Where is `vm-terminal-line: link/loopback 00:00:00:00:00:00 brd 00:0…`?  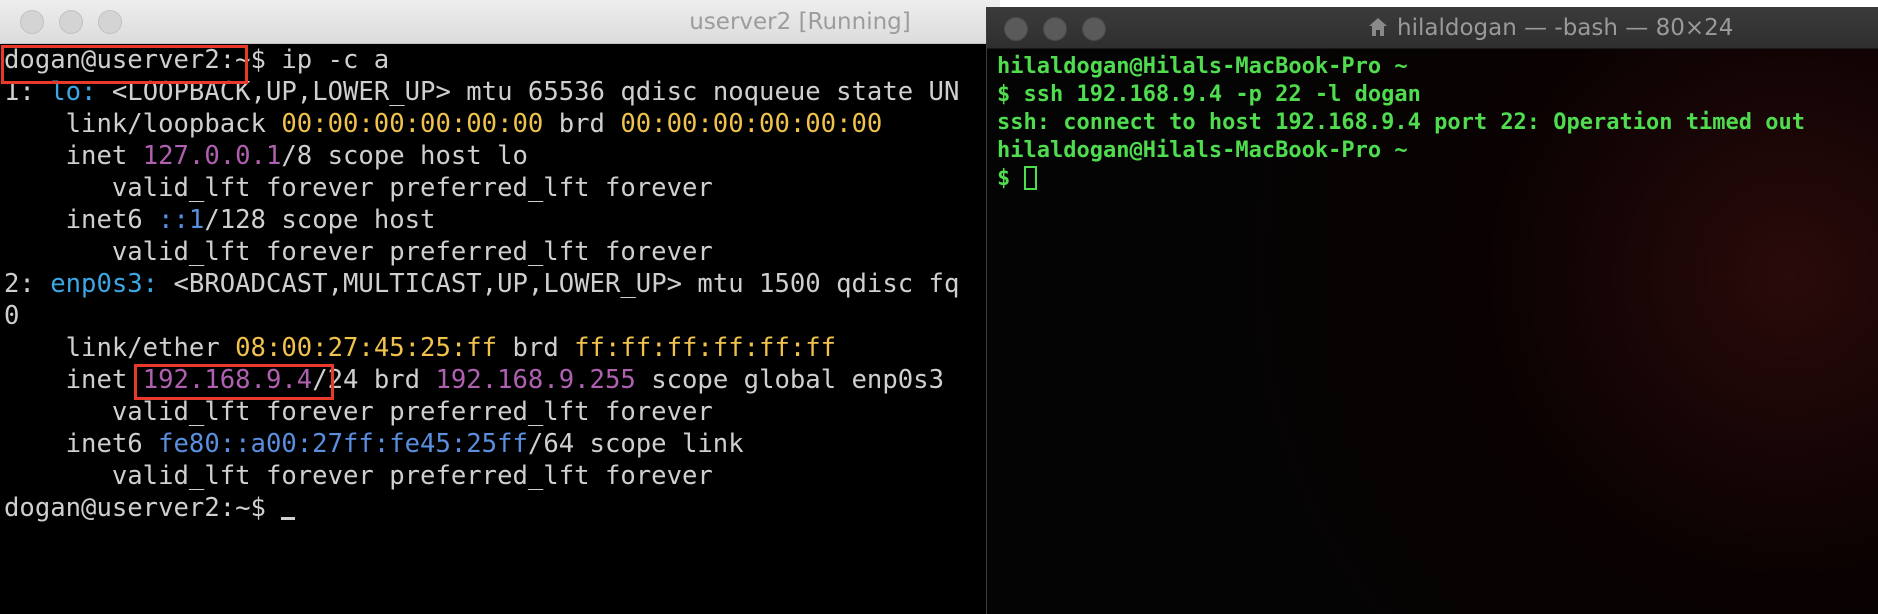
vm-terminal-line: link/loopback 00:00:00:00:00:00 brd 00:0… is located at coordinates (443, 124).